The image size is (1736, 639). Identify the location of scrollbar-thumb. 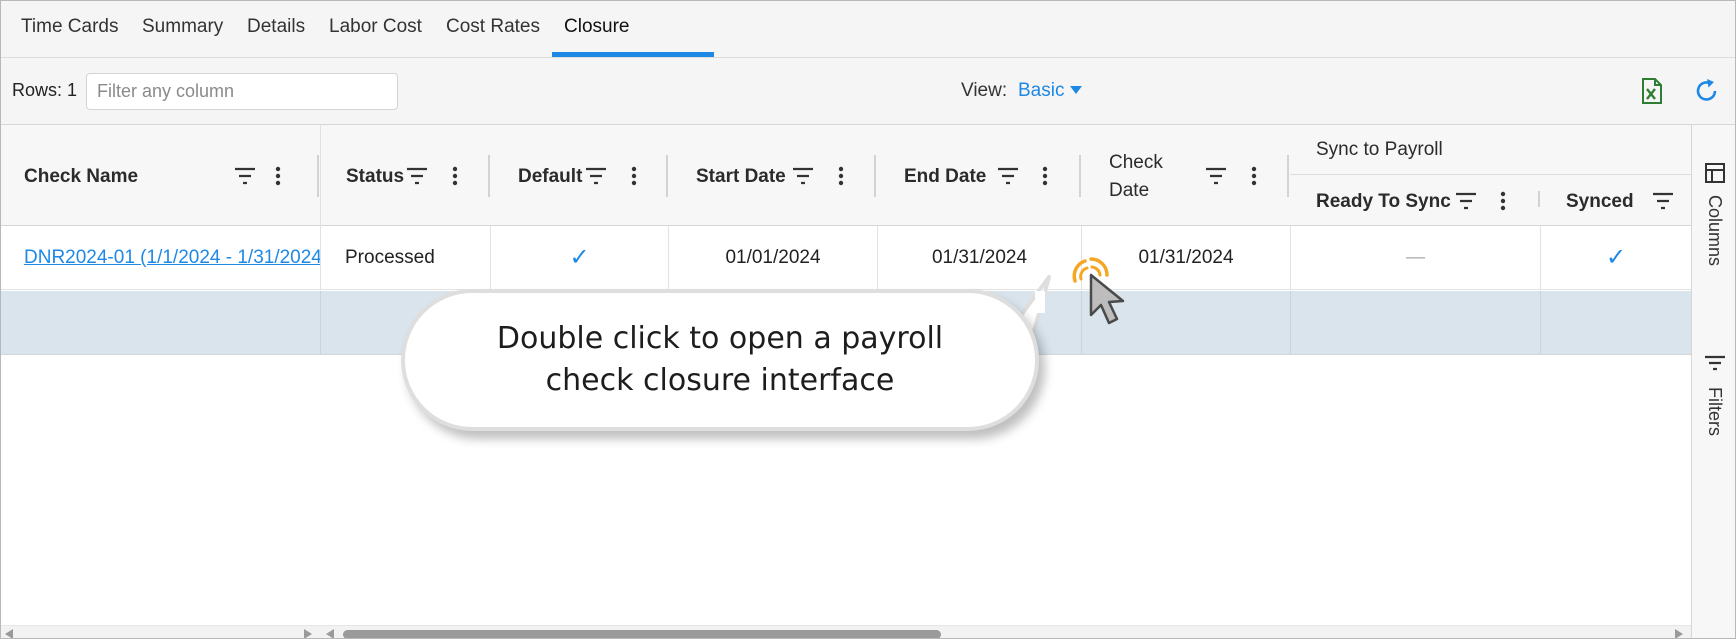
(642, 634).